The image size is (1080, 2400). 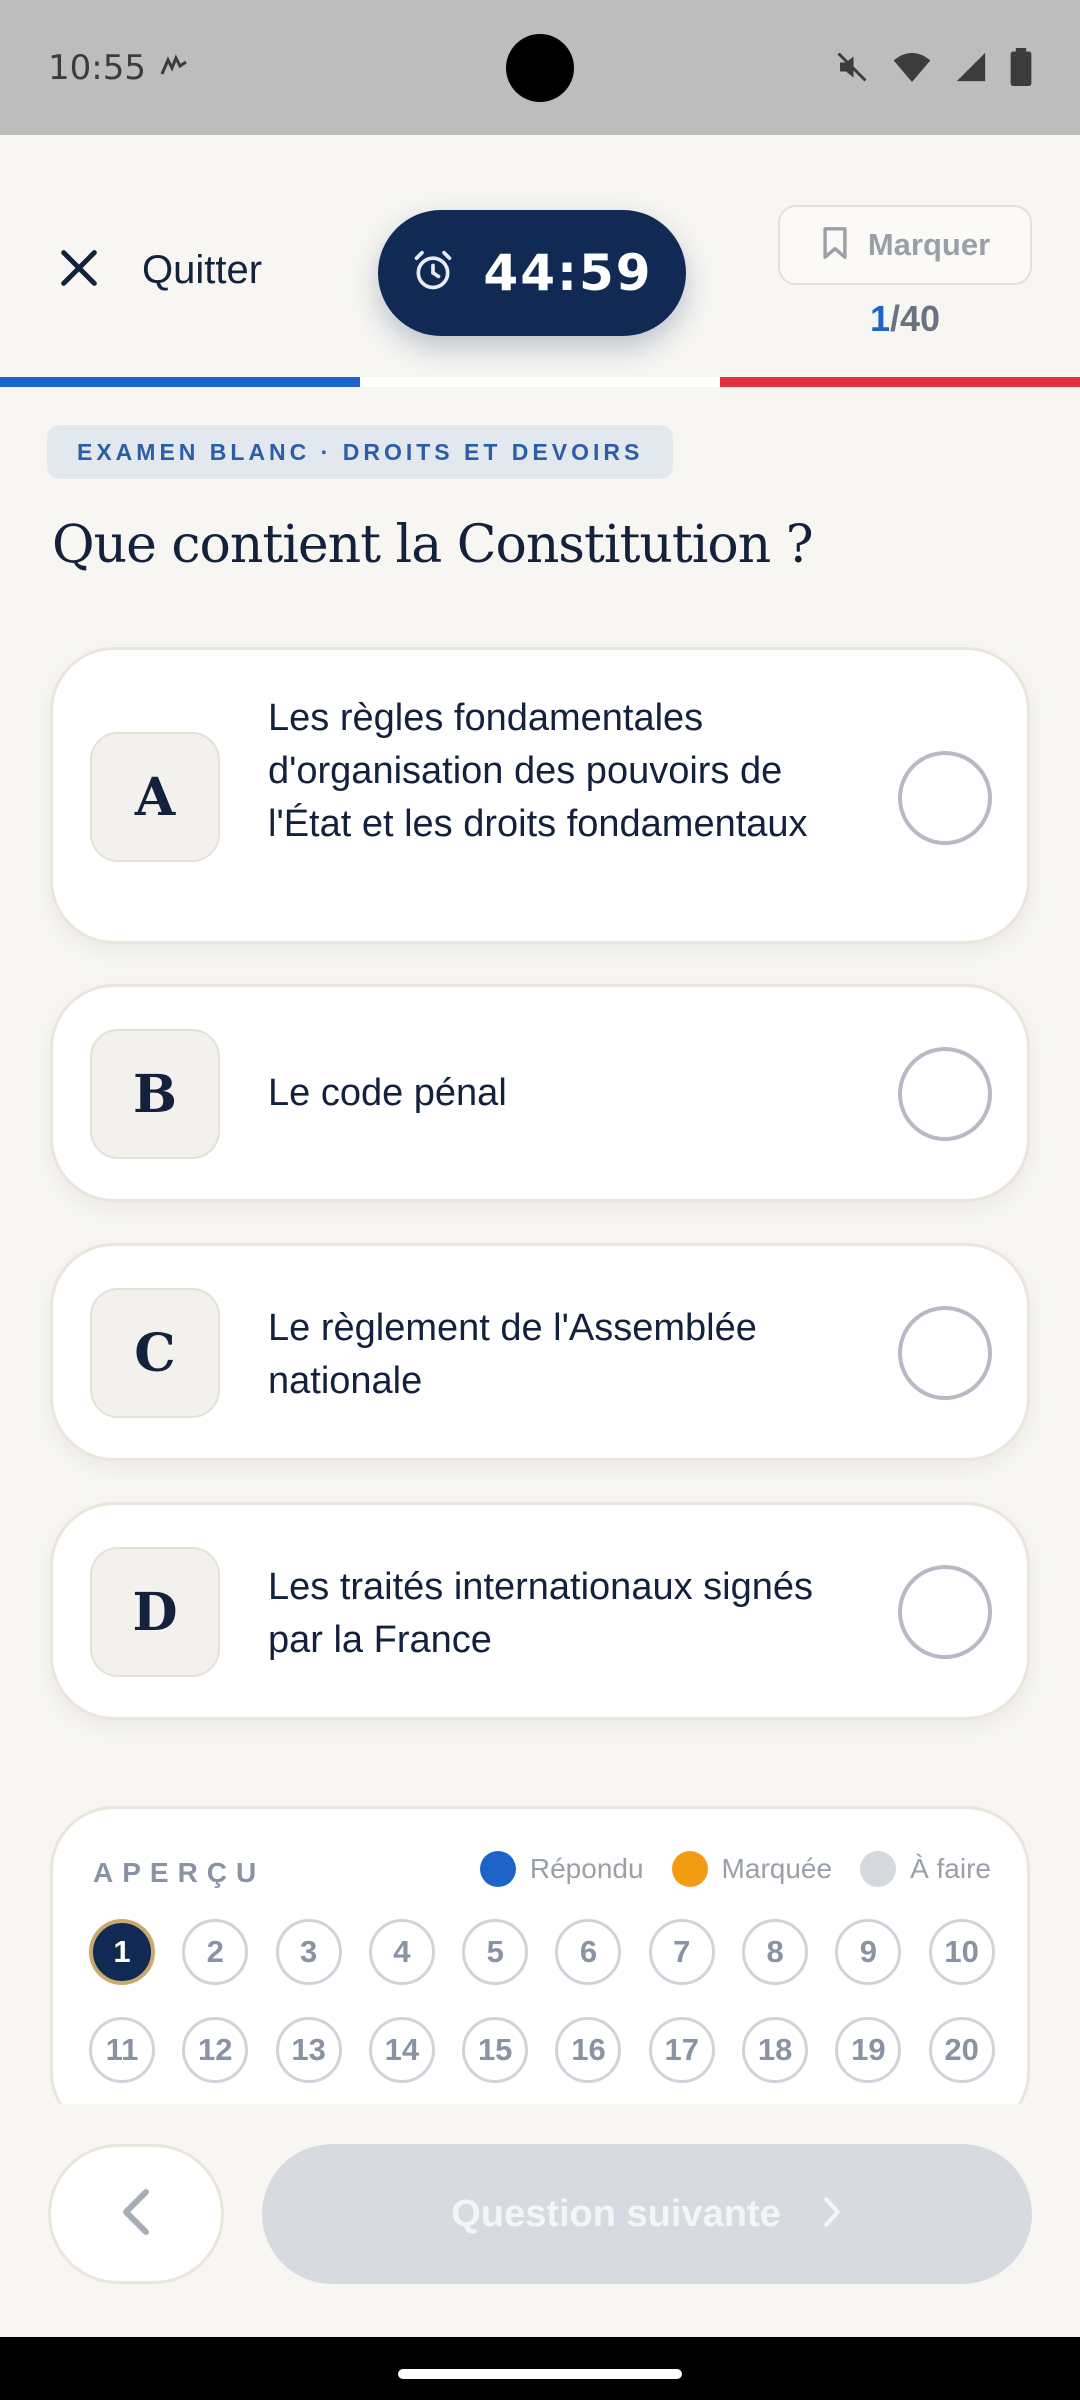 What do you see at coordinates (122, 2050) in the screenshot?
I see `question-number: 11` at bounding box center [122, 2050].